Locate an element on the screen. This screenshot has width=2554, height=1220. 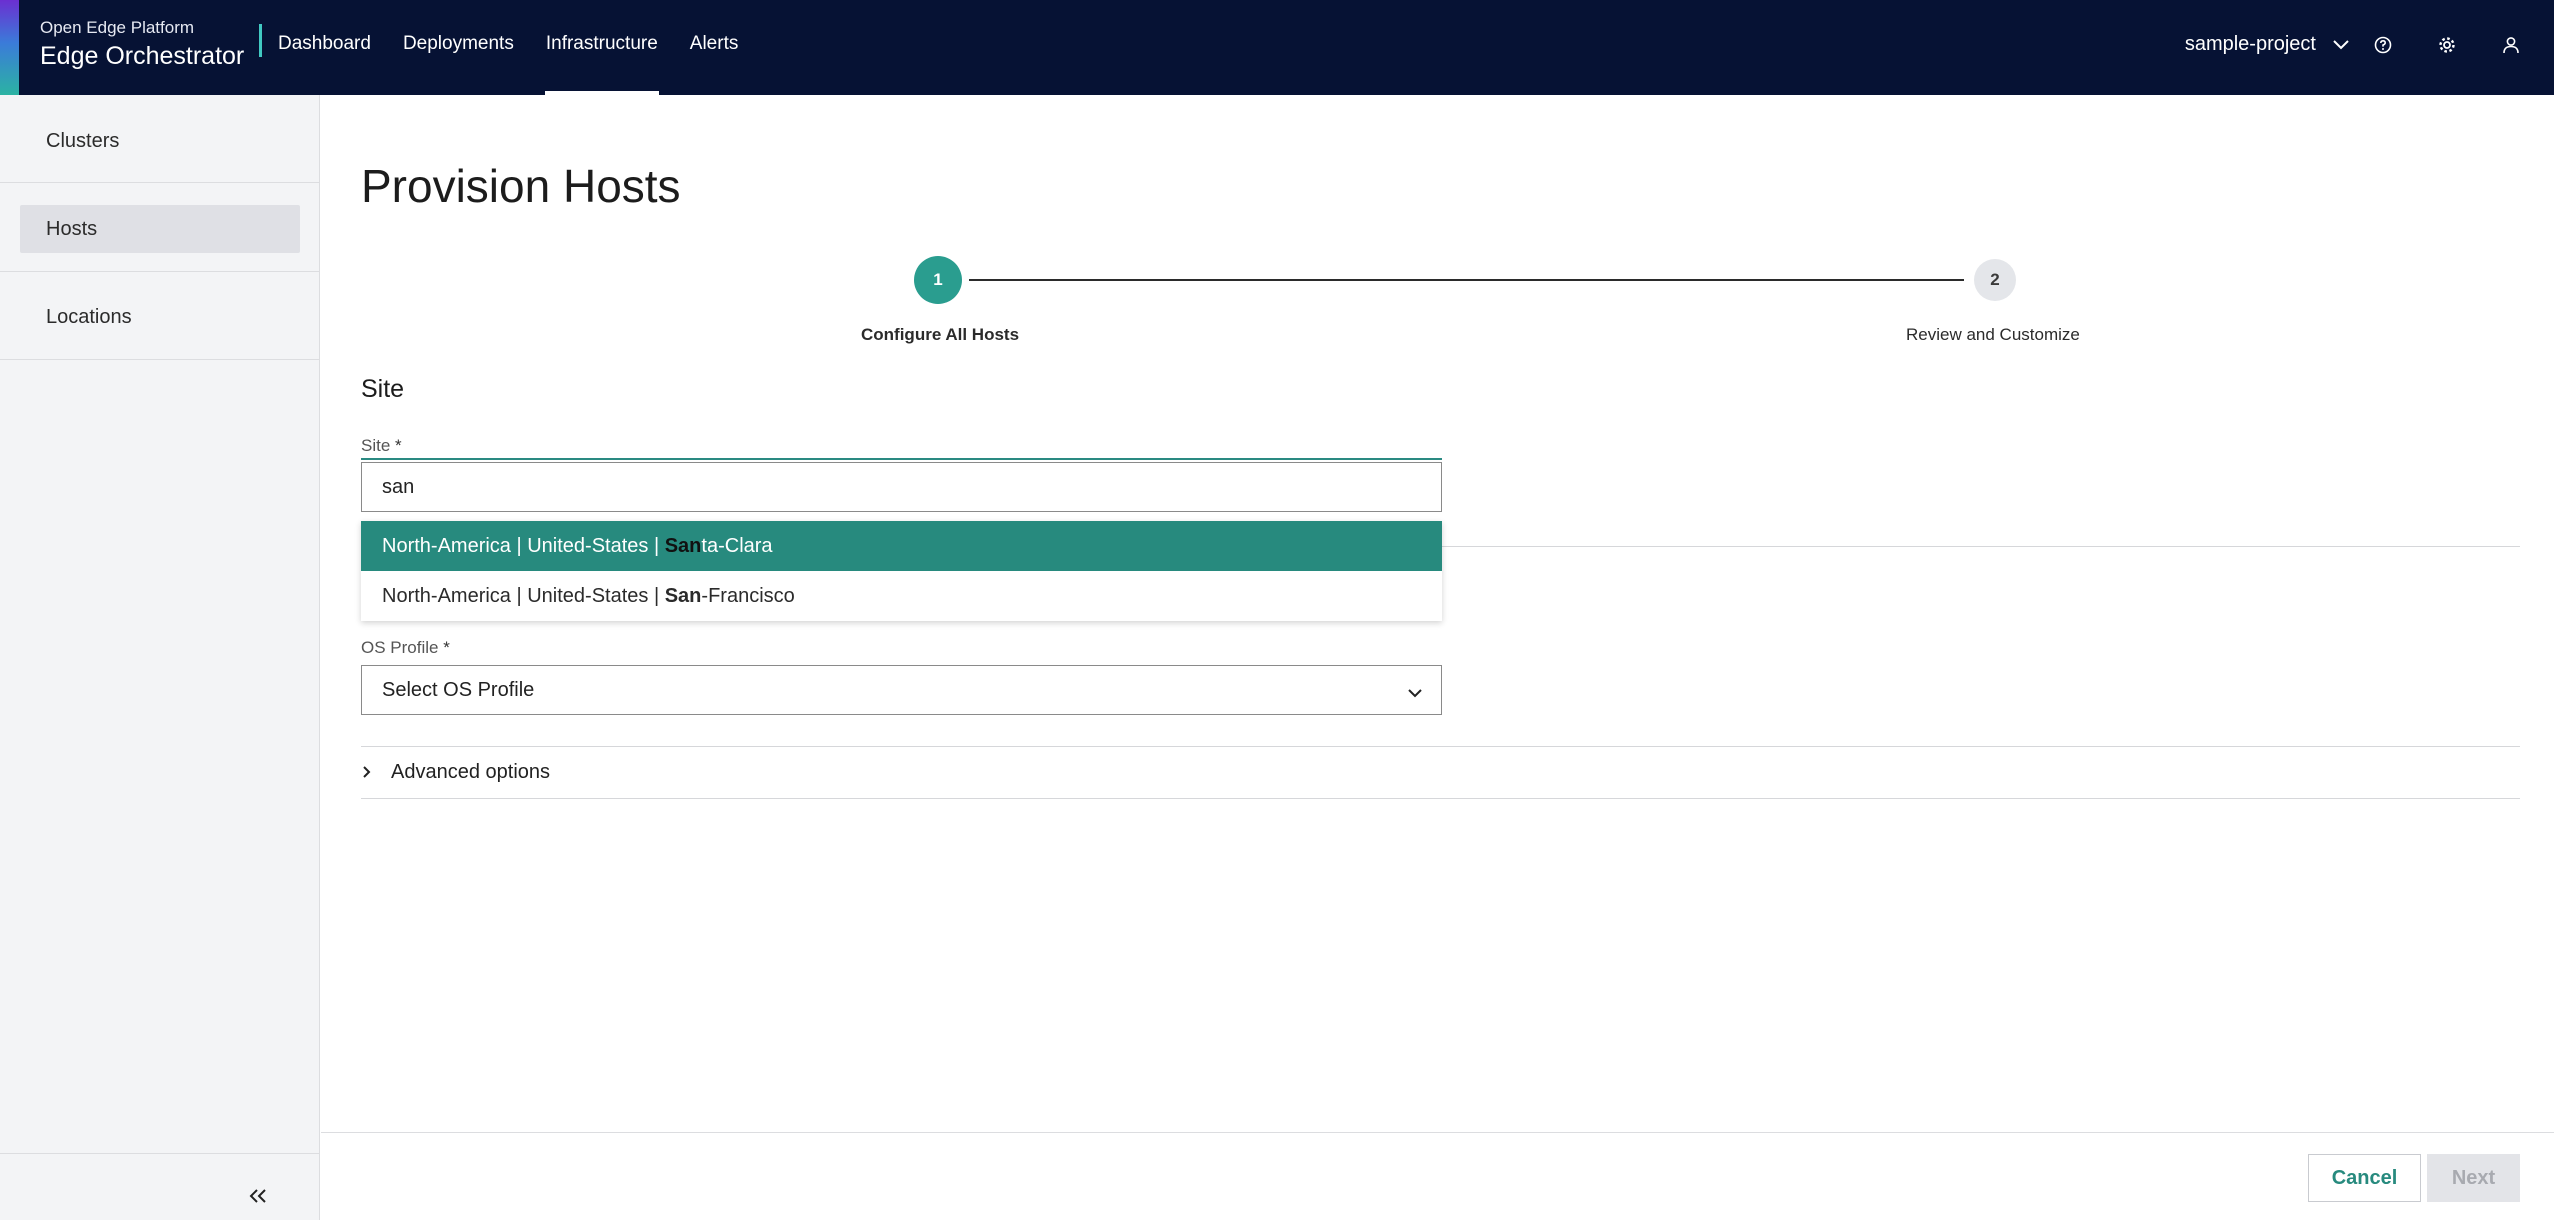
option-suffix: ta-Clara is located at coordinates (737, 545).